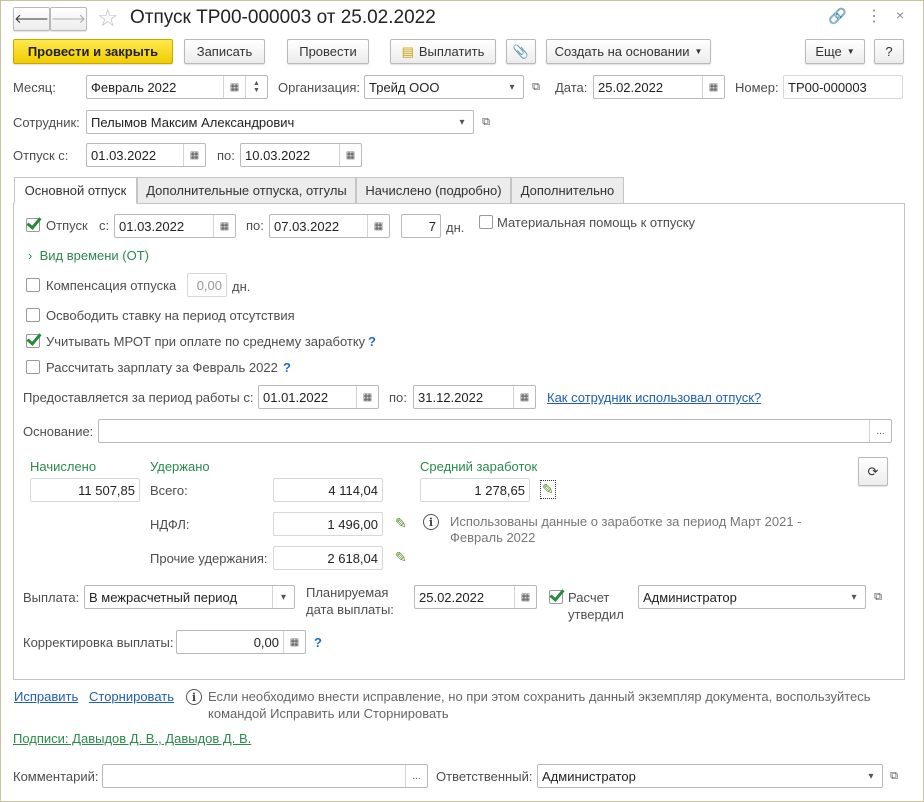 The image size is (924, 802). I want to click on month-field: Февраль 2022 ▦ ▲ ▼, so click(177, 87).